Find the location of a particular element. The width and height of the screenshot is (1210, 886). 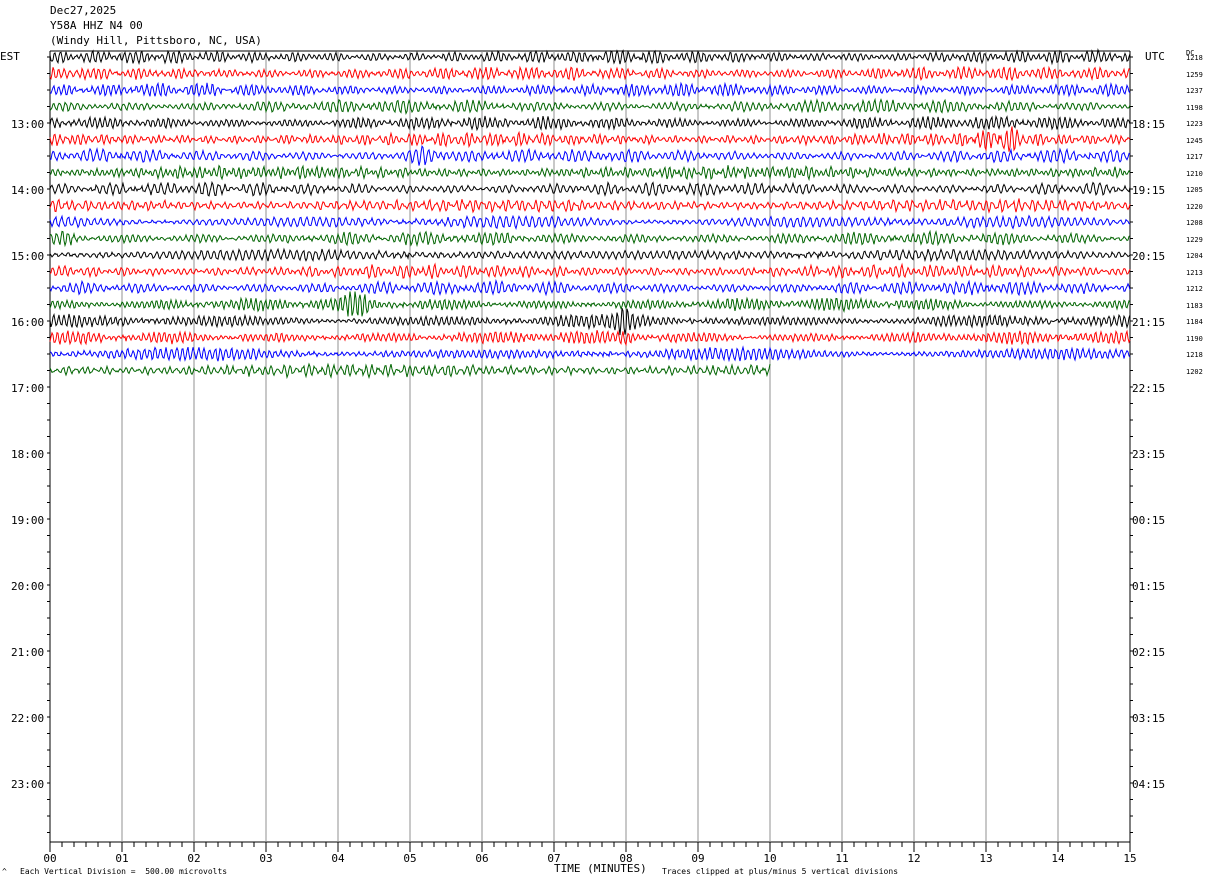

footer-mark: ^ is located at coordinates (4, 871).